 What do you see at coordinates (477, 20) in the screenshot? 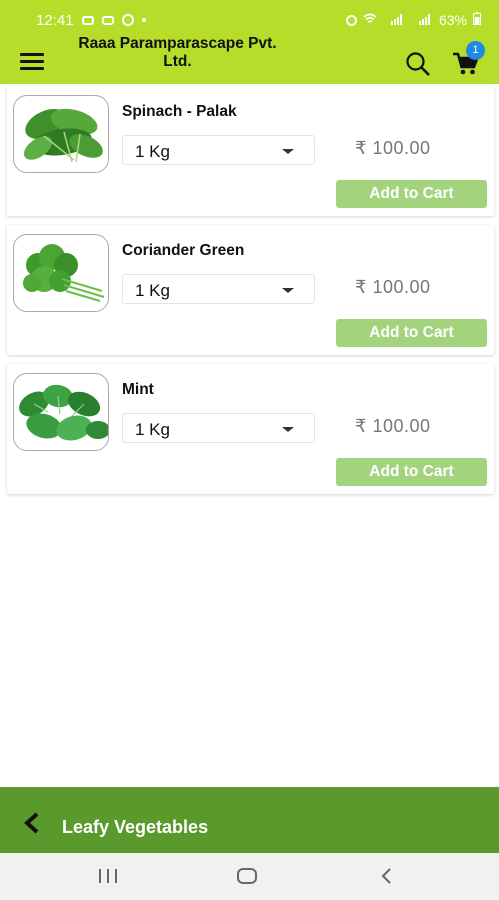
I see `battery-icon` at bounding box center [477, 20].